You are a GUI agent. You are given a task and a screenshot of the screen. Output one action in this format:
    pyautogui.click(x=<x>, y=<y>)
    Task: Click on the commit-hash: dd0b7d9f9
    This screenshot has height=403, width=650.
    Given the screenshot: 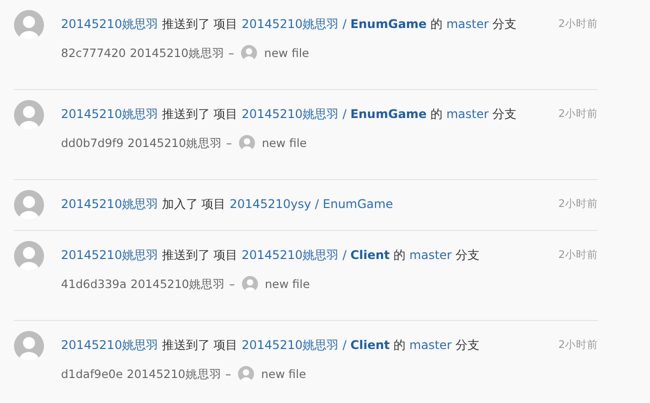 What is the action you would take?
    pyautogui.click(x=92, y=143)
    